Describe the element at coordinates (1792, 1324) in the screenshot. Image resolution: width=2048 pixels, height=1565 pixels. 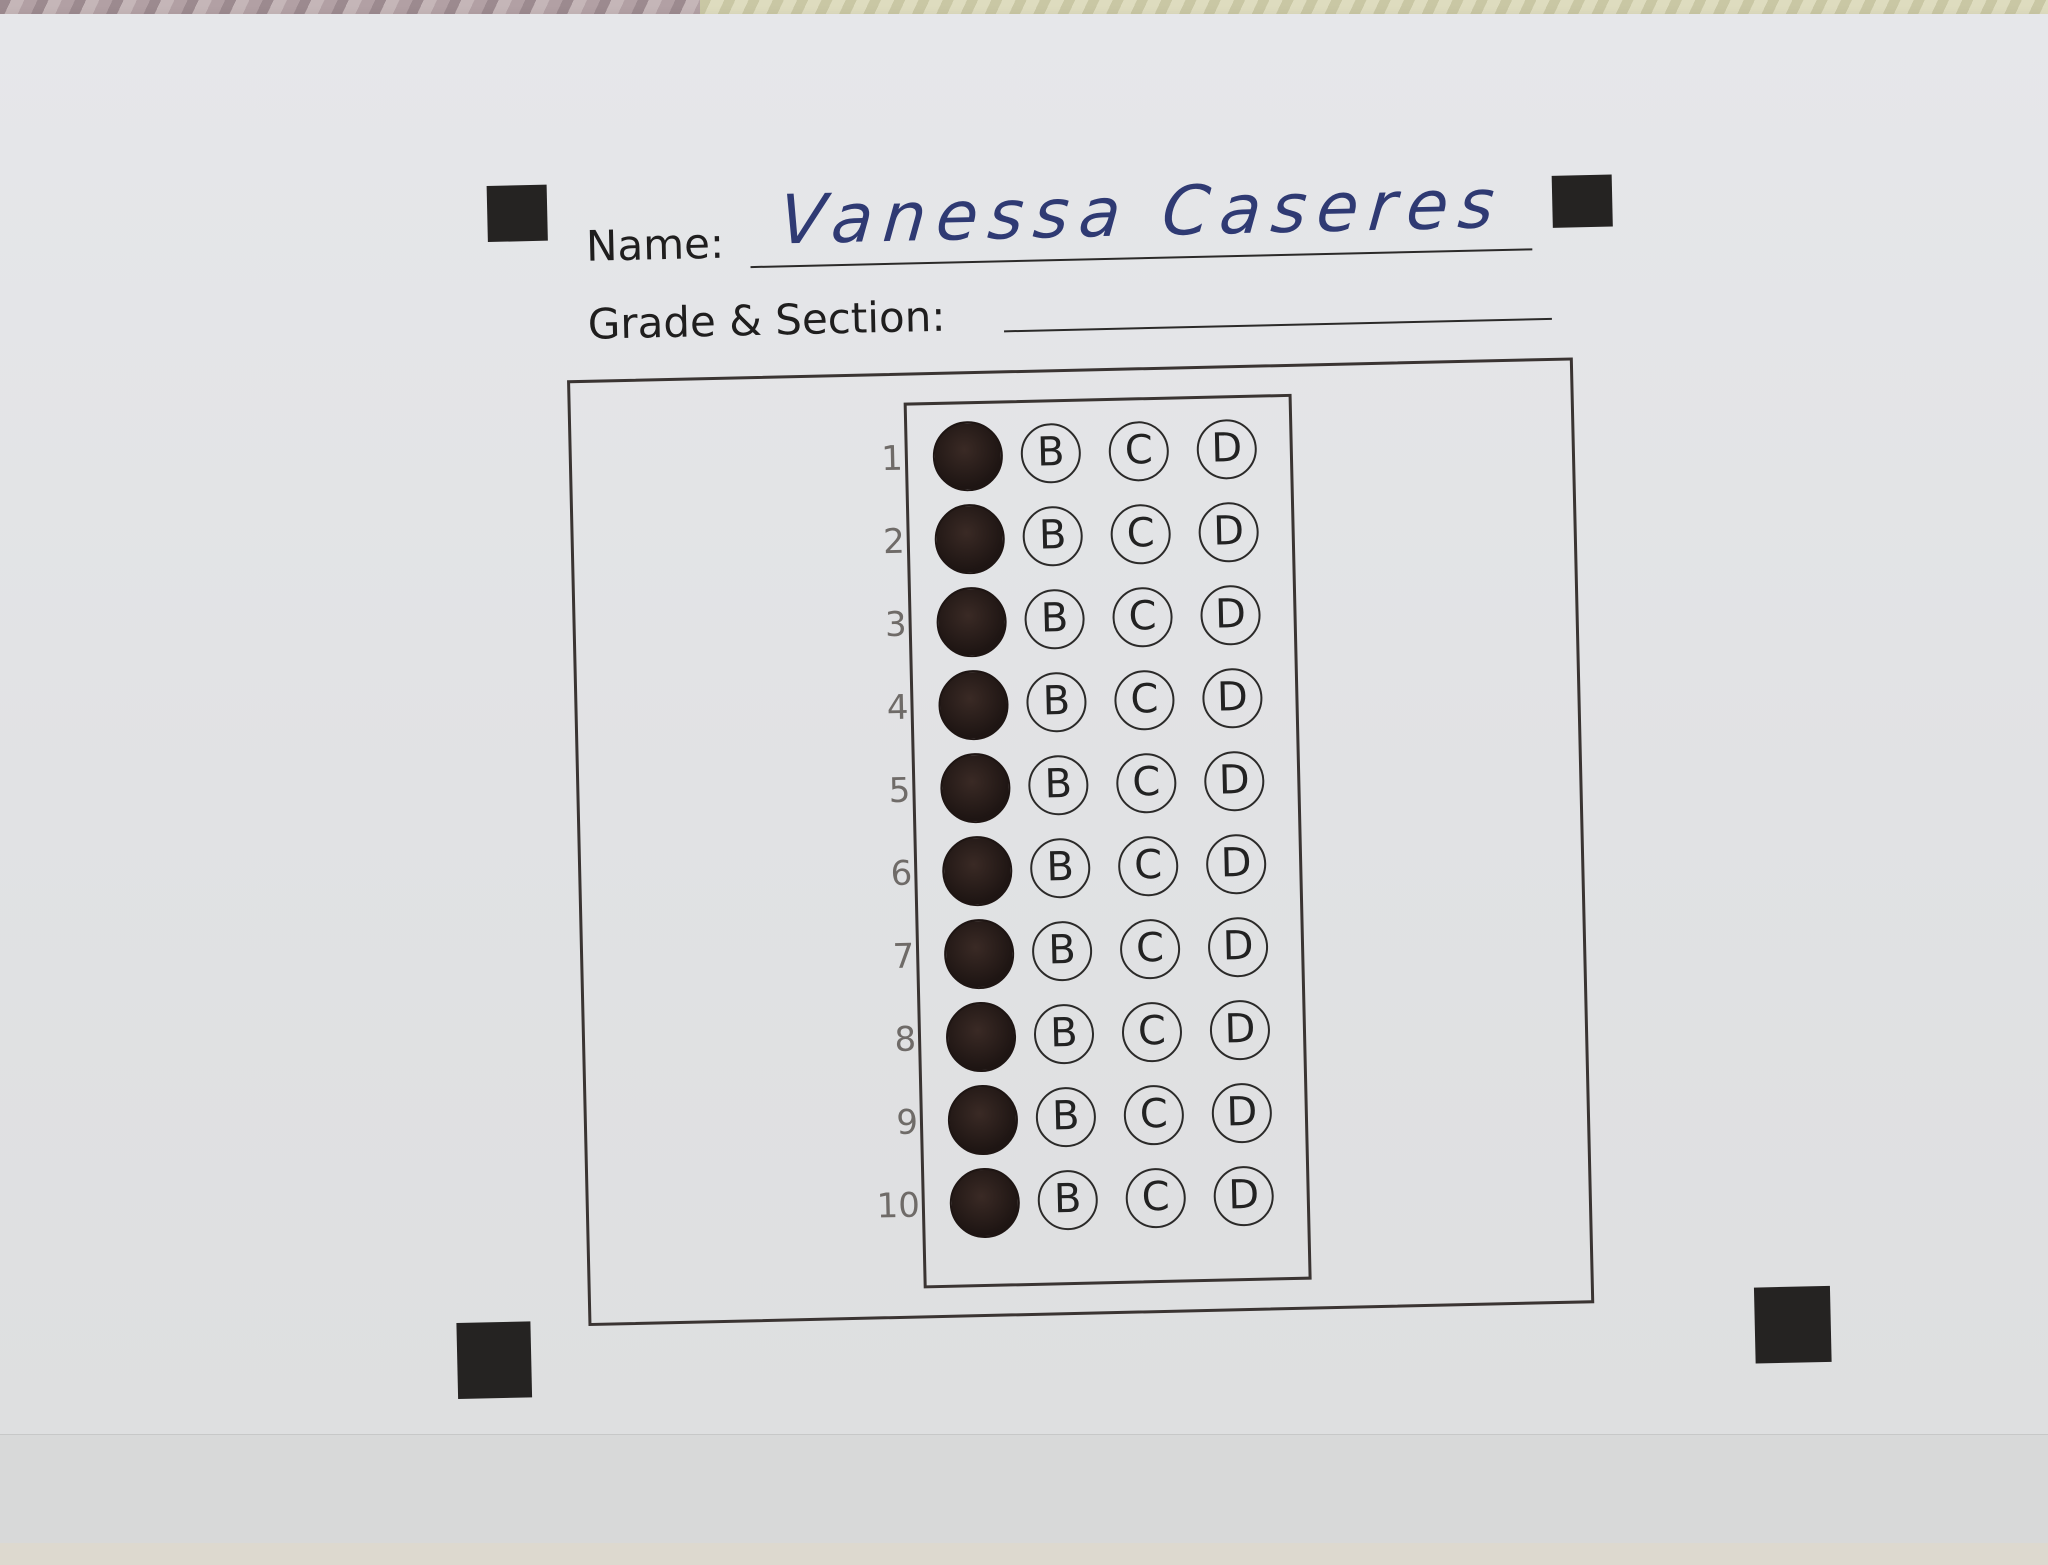
I see `alignment-marker-bottom-right` at that location.